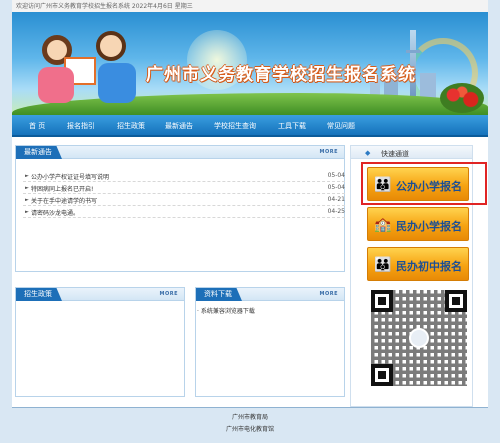  I want to click on footer-org: 广州市教育局, so click(249, 417).